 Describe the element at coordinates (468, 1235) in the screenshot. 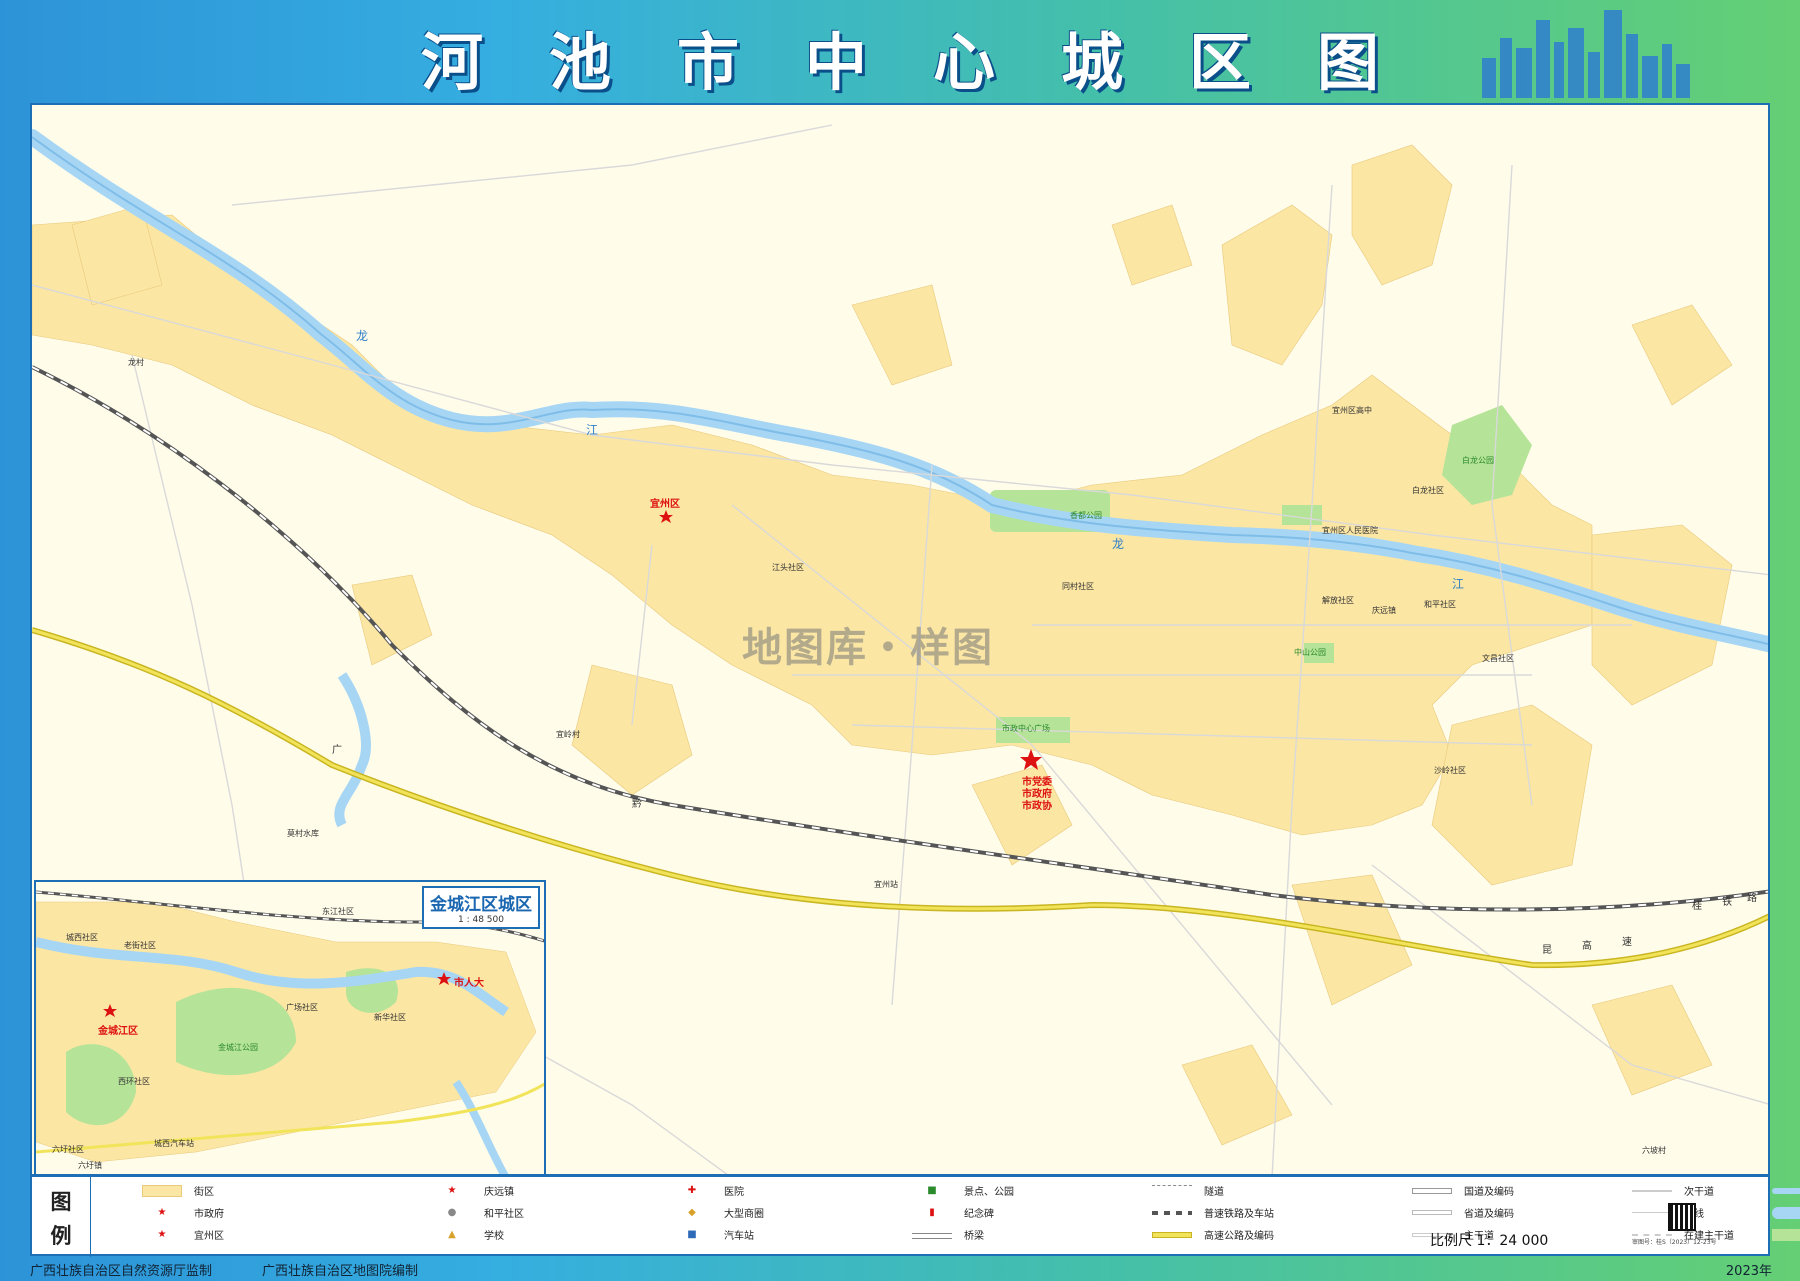

I see `legend-item-school: ▲ 学校` at that location.